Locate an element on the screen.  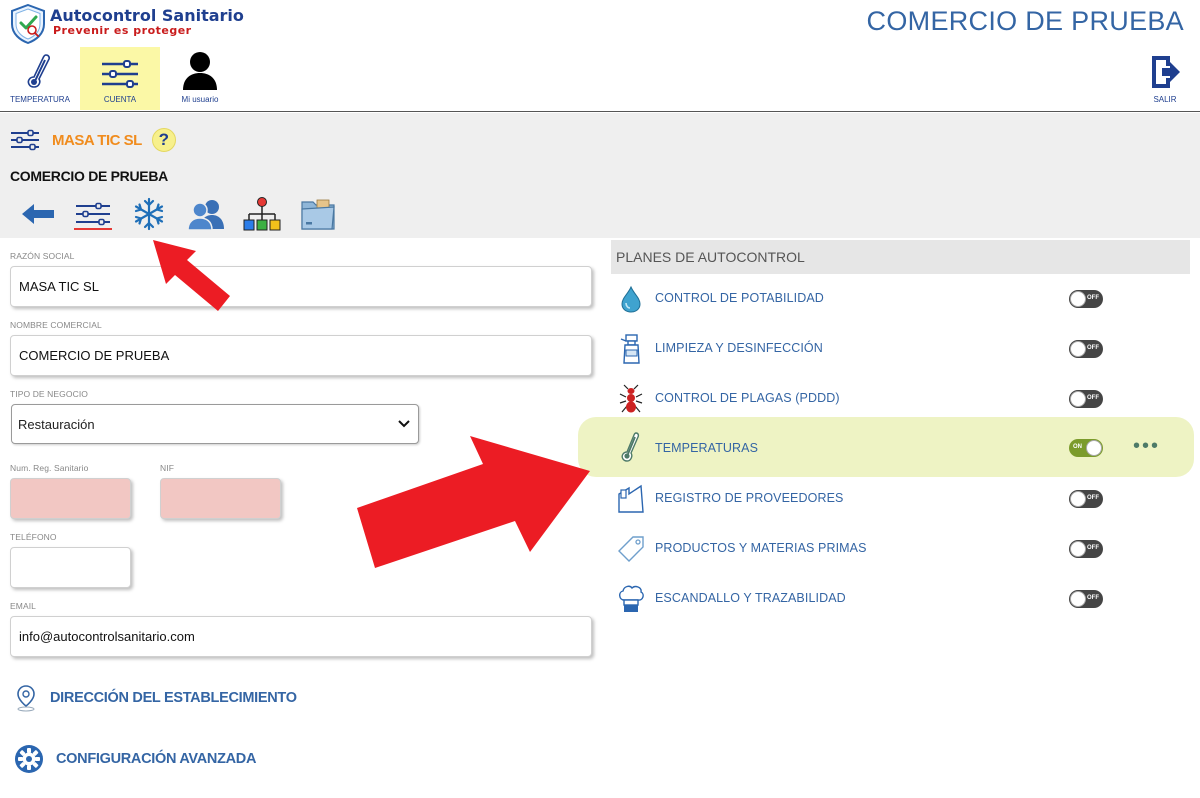
plan-row-productos: PRODUCTOS Y MATERIAS PRIMAS OFF is located at coordinates (900, 549).